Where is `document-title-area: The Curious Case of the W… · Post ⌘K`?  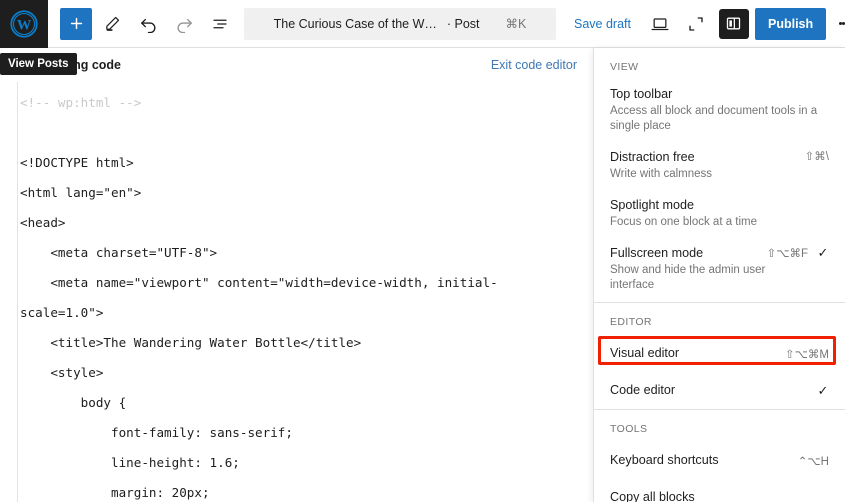
document-title-area: The Curious Case of the W… · Post ⌘K is located at coordinates (400, 23).